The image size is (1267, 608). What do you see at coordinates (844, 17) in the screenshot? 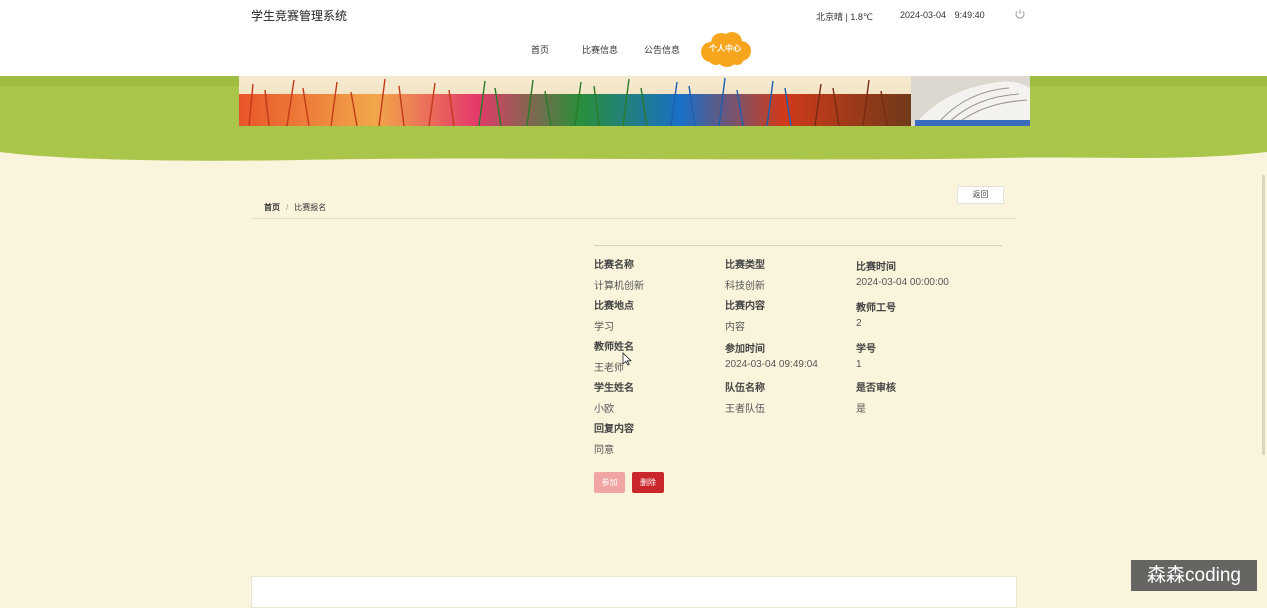
I see `weather-info: 北京晴 | 1.8℃` at bounding box center [844, 17].